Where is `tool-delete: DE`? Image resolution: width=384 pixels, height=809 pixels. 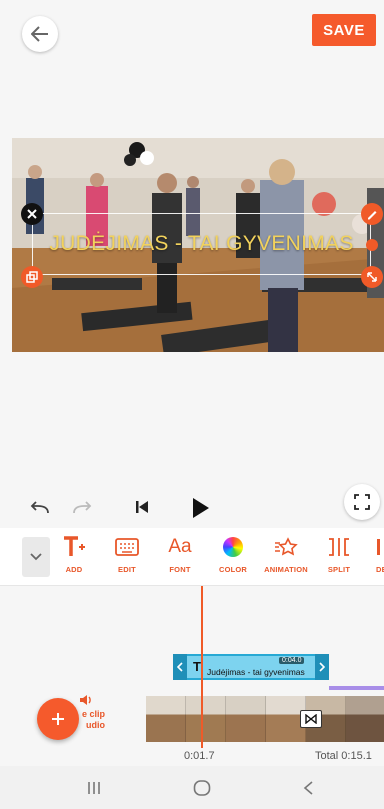 tool-delete: DE is located at coordinates (370, 554).